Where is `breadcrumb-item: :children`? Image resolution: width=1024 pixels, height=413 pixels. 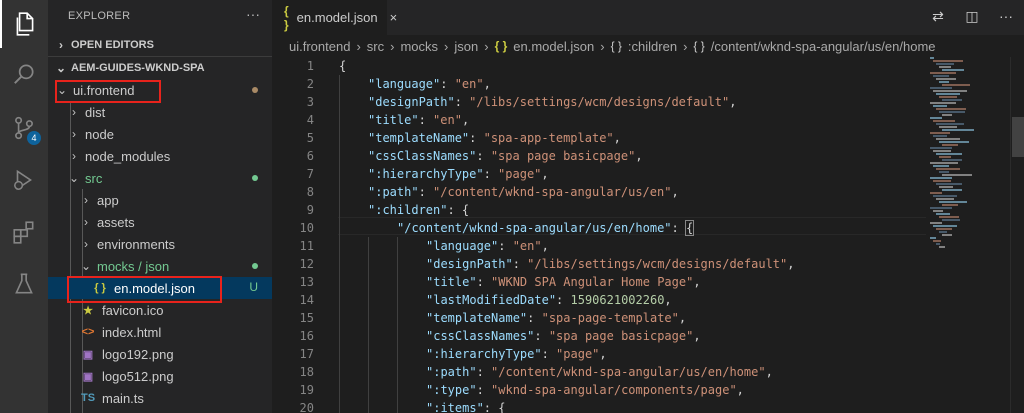 breadcrumb-item: :children is located at coordinates (652, 46).